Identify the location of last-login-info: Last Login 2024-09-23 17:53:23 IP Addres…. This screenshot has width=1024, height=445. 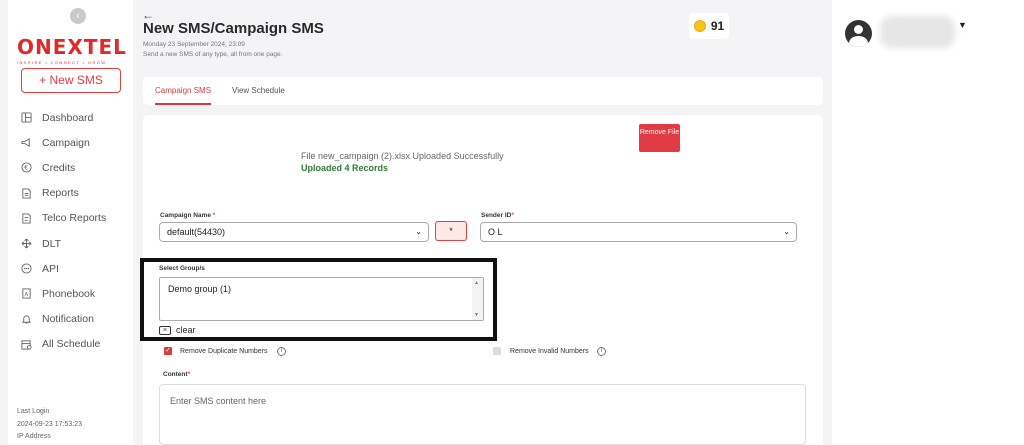
(49, 425).